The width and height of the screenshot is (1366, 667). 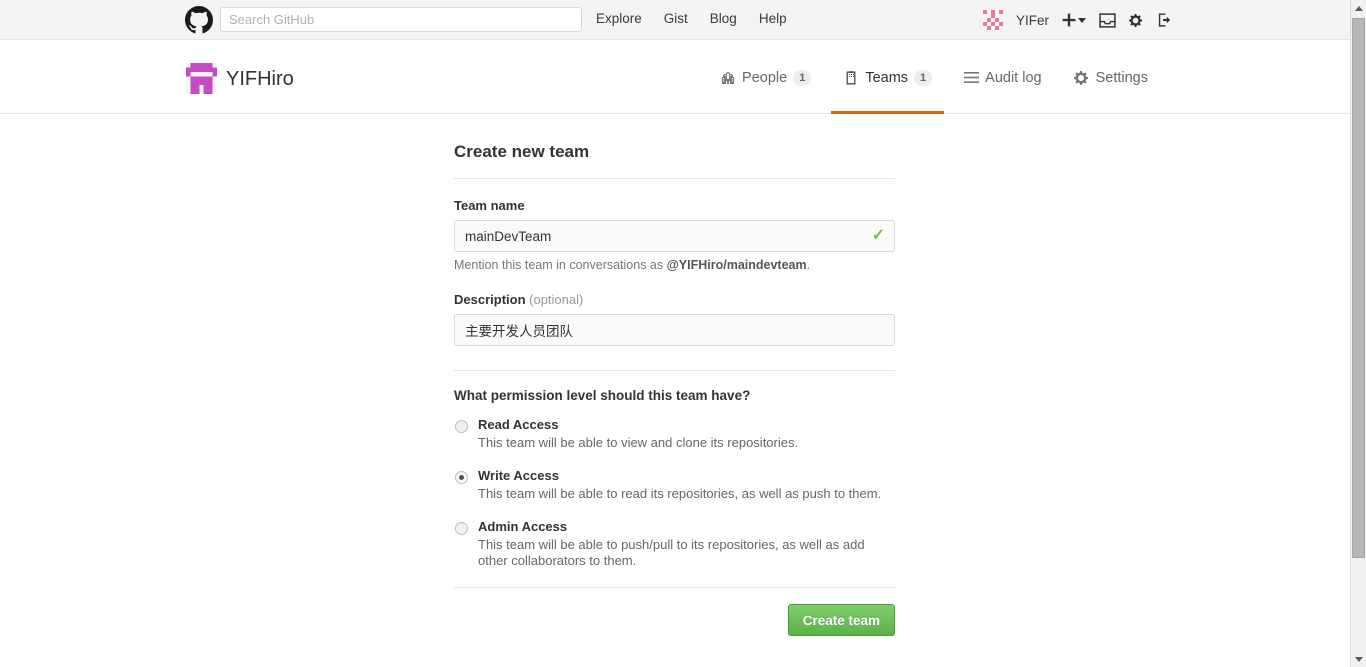 I want to click on radio-read-access, so click(x=461, y=426).